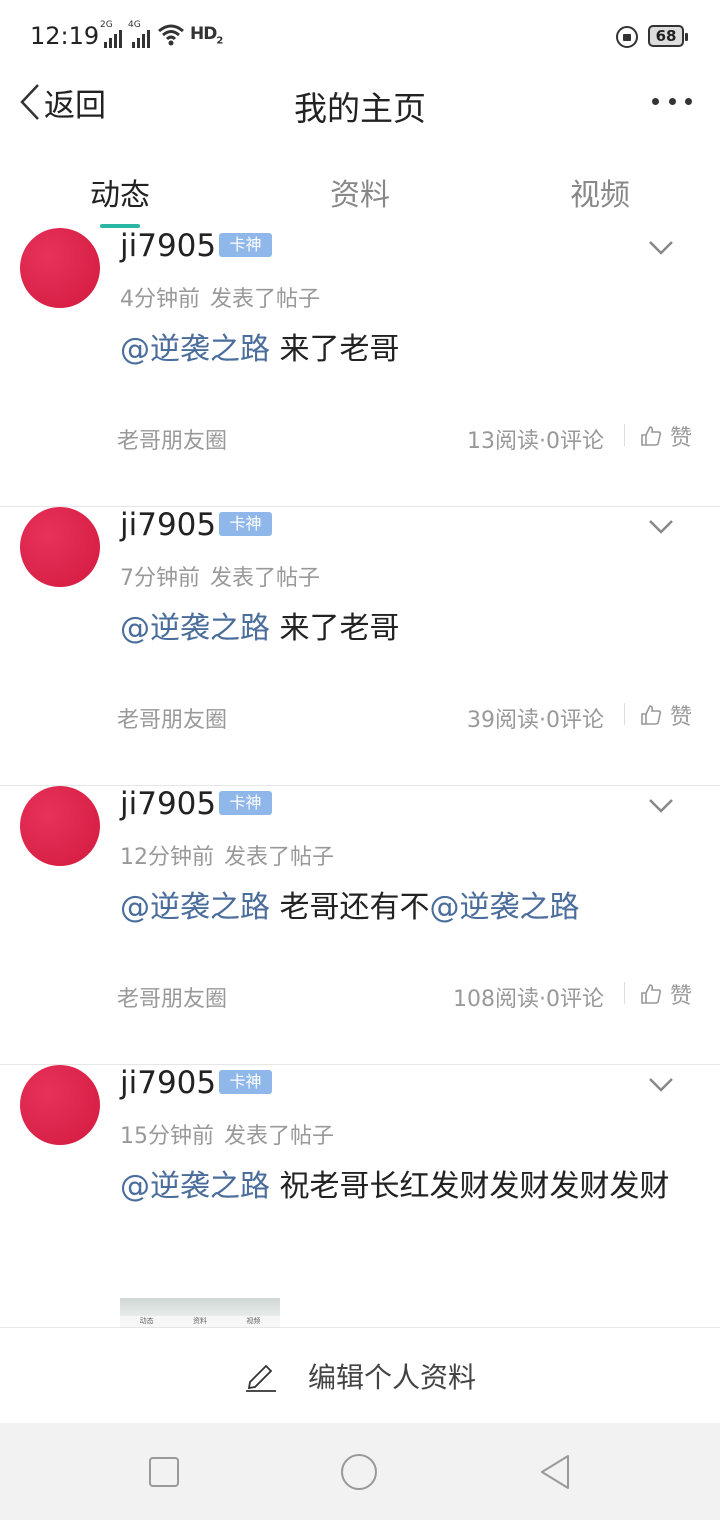 Image resolution: width=720 pixels, height=1520 pixels. I want to click on post-meta: 7分钟前 发表了帖子, so click(220, 576).